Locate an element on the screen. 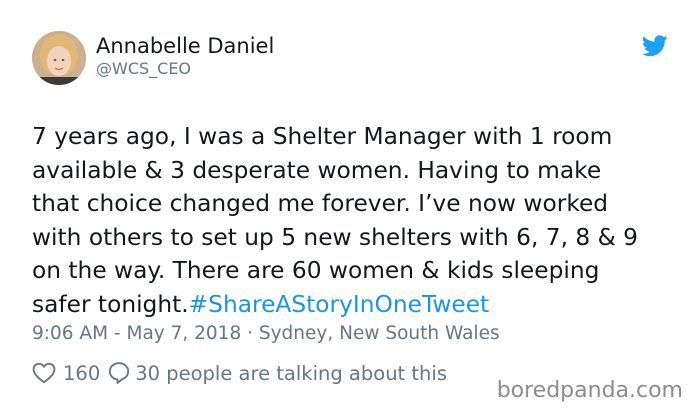 This screenshot has width=700, height=415. hashtag-link: #ShareAStoryInOneTweet is located at coordinates (339, 304).